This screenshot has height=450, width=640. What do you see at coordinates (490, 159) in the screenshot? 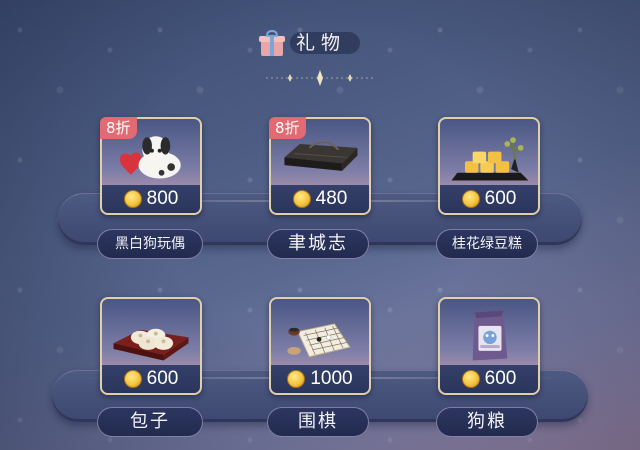
I see `mung-bean-cake-icon` at bounding box center [490, 159].